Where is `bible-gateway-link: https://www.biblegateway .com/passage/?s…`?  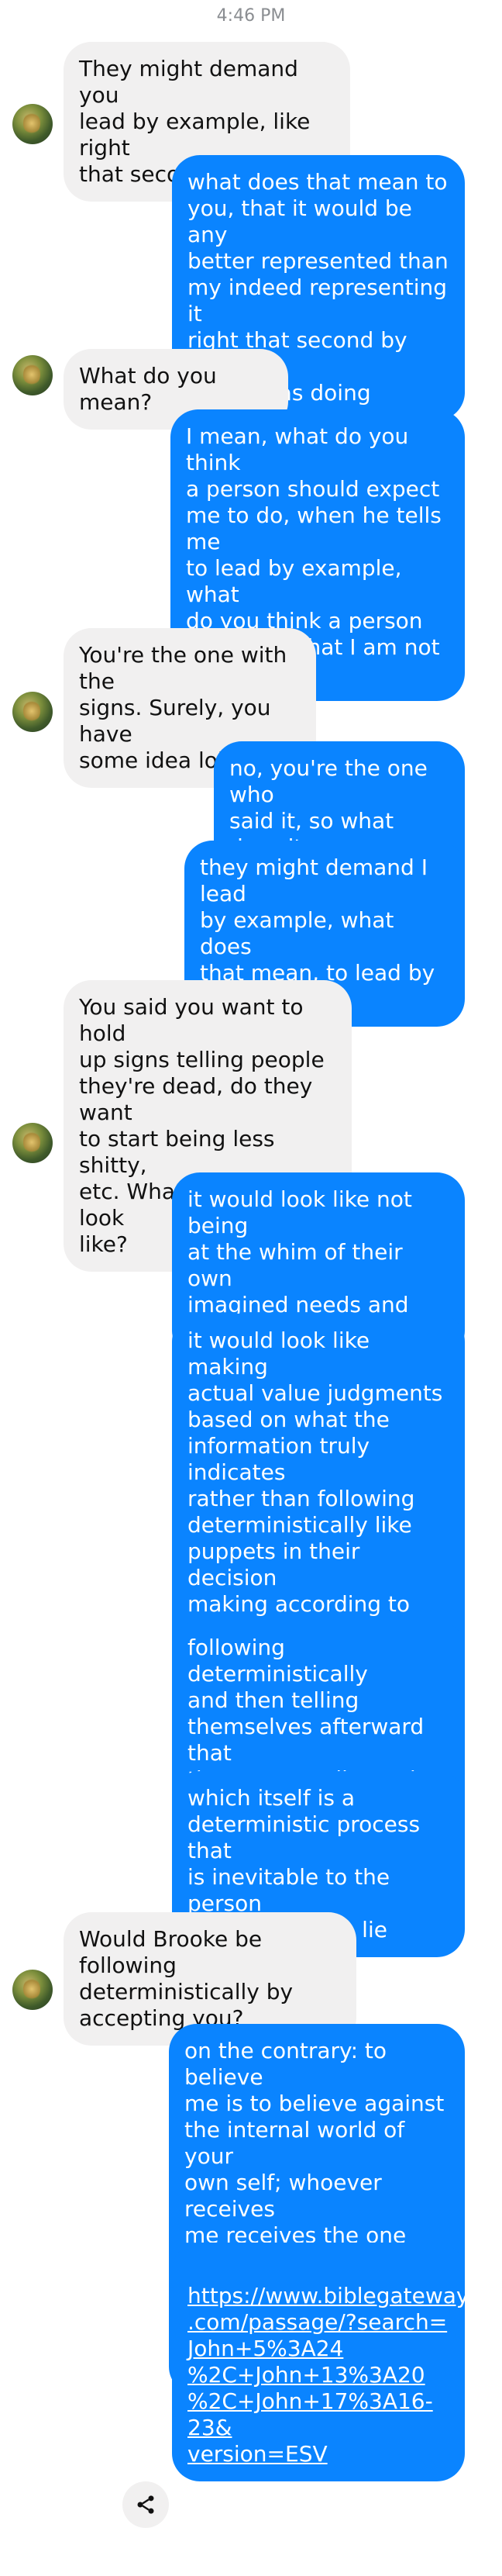
bible-gateway-link: https://www.biblegateway .com/passage/?s… is located at coordinates (328, 2375).